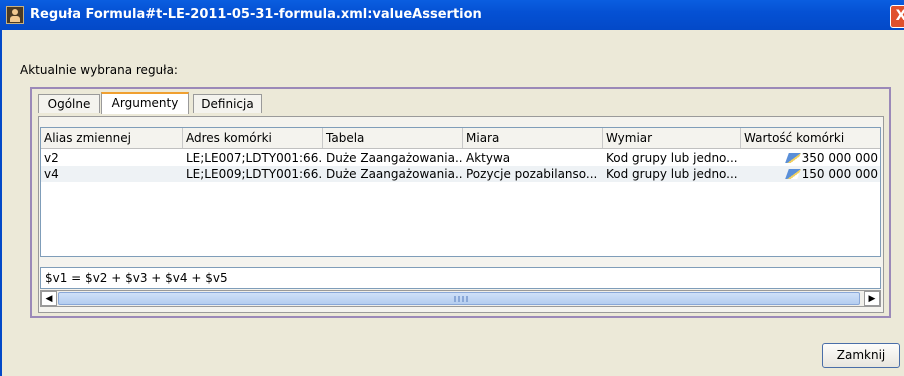  I want to click on scroll-left-arrow-icon: ◀, so click(49, 298).